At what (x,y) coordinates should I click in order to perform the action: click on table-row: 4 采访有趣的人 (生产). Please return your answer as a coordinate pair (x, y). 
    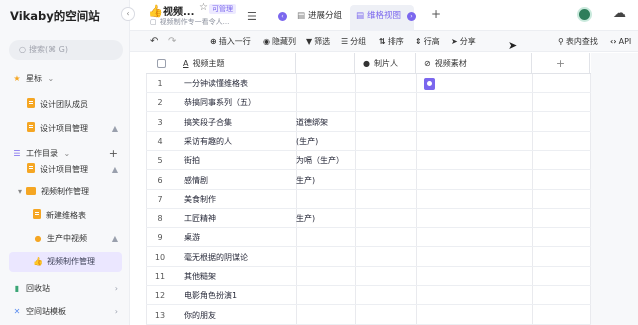
    Looking at the image, I should click on (368, 141).